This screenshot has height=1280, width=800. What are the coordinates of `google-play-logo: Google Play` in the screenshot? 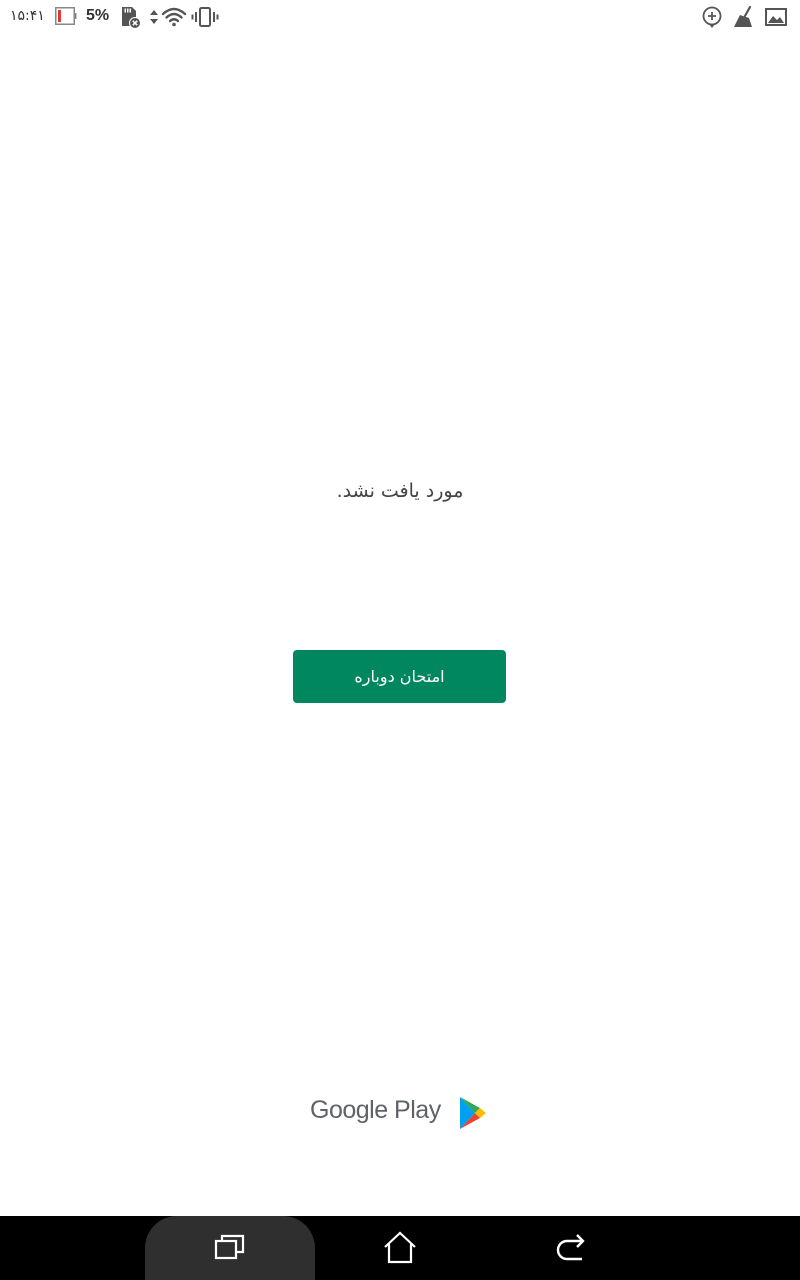 It's located at (400, 1114).